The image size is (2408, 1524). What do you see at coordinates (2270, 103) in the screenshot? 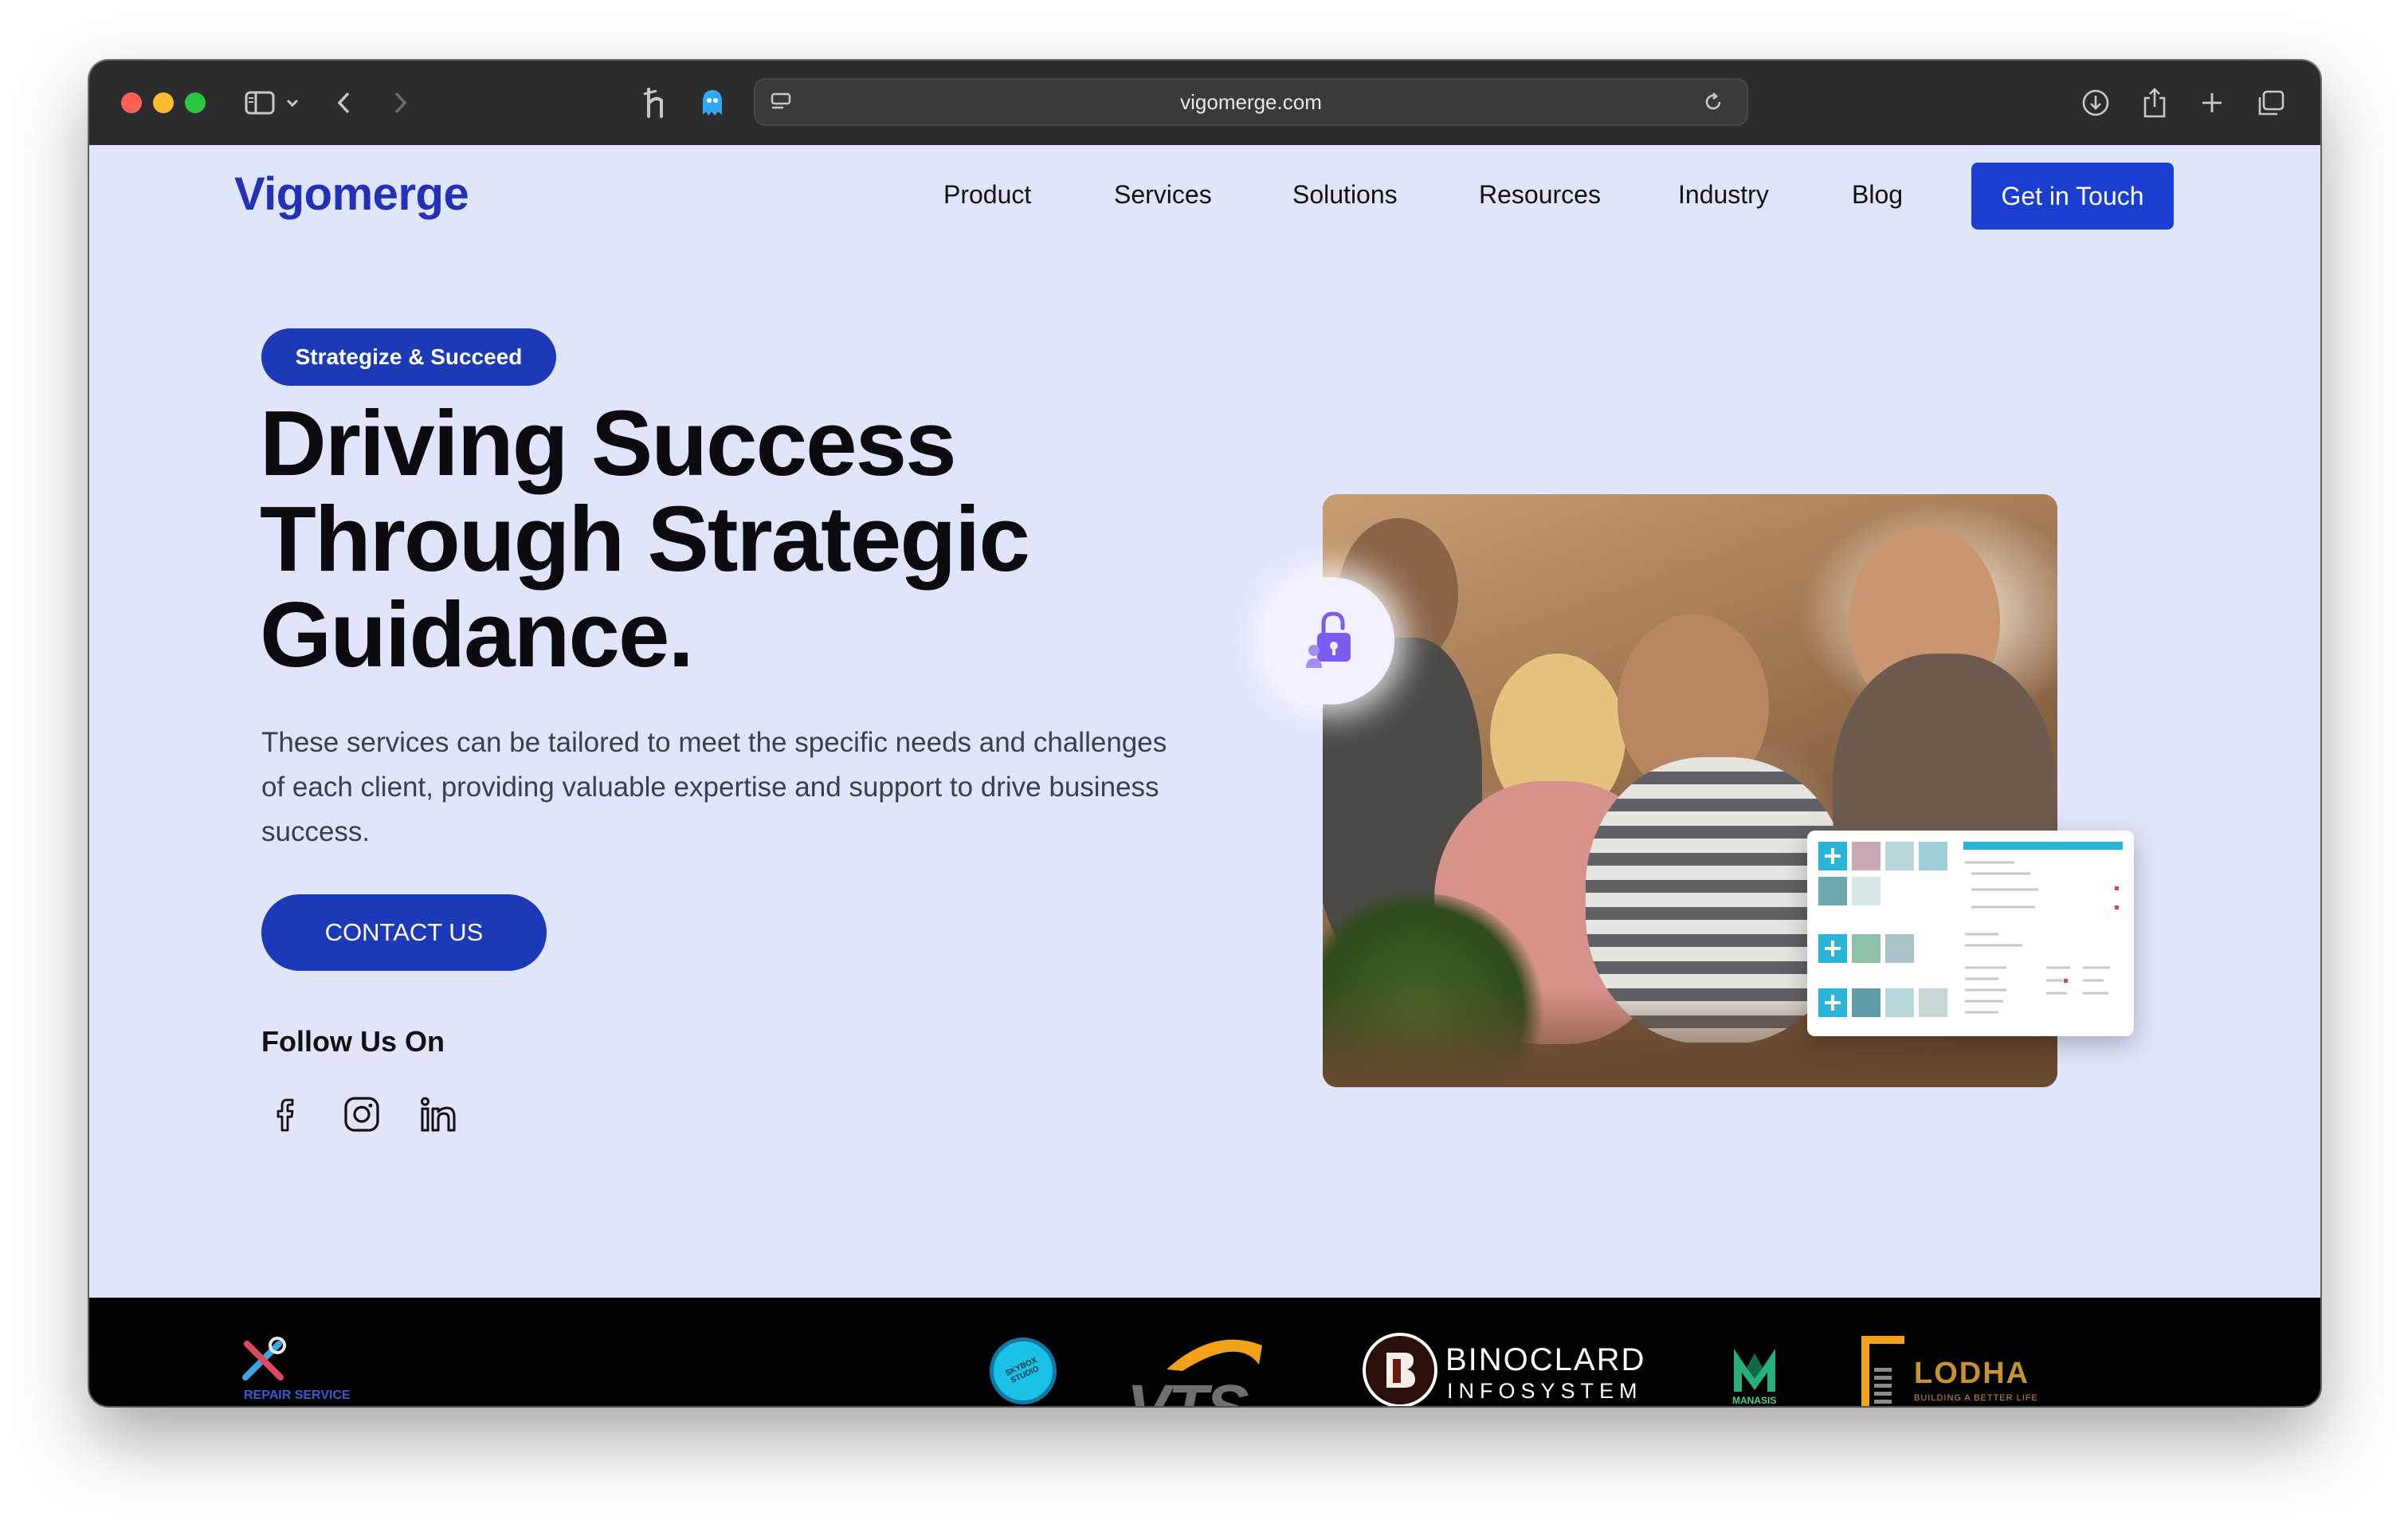
I see `tab-overview-icon` at bounding box center [2270, 103].